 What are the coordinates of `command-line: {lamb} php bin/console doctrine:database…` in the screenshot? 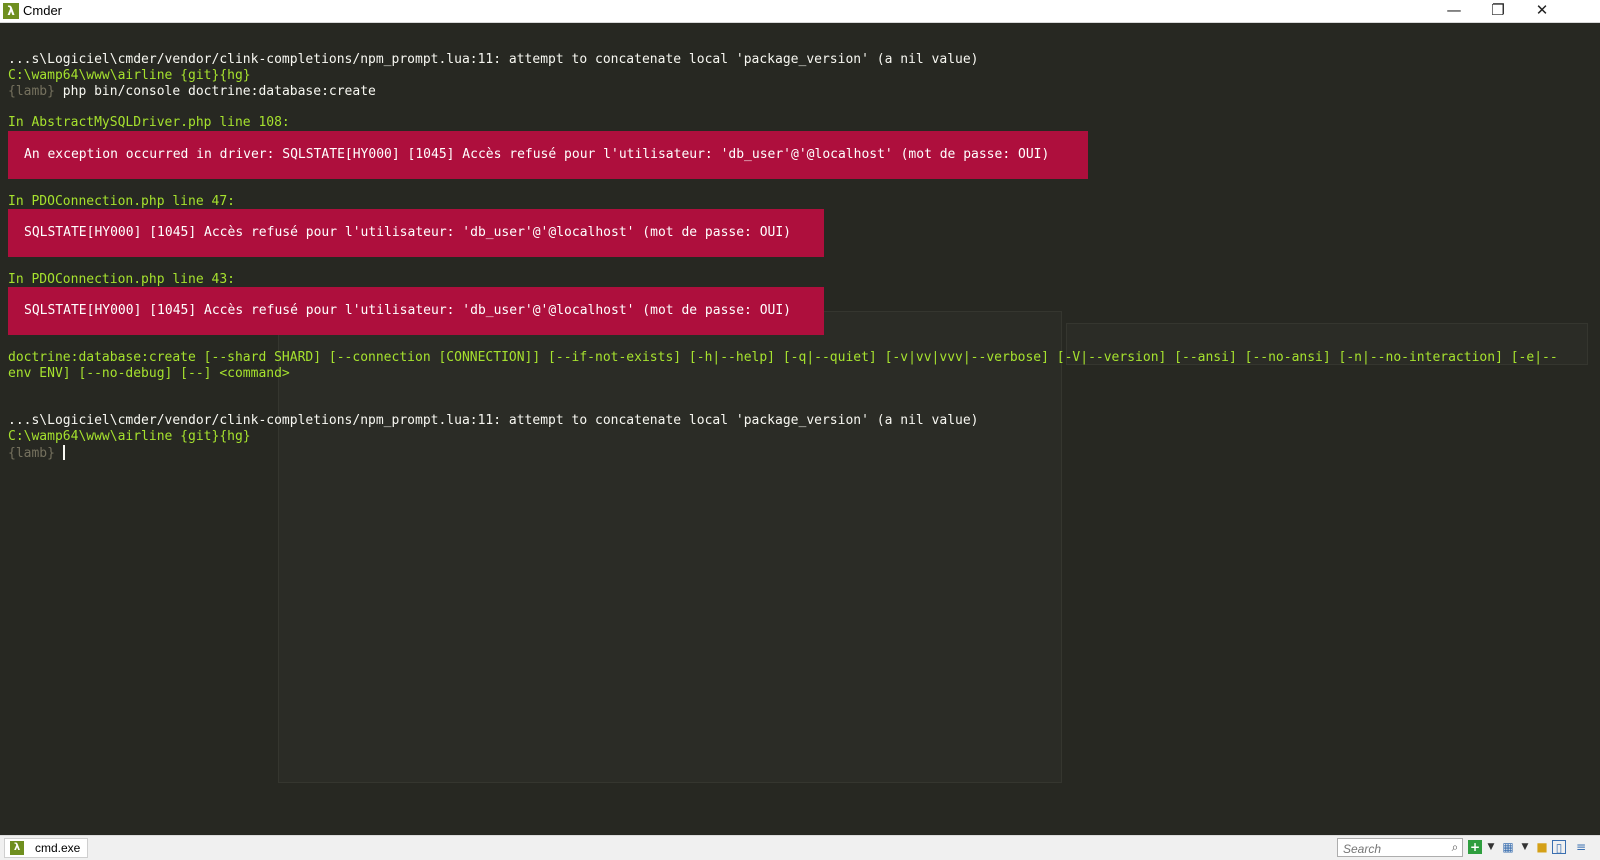 It's located at (192, 92).